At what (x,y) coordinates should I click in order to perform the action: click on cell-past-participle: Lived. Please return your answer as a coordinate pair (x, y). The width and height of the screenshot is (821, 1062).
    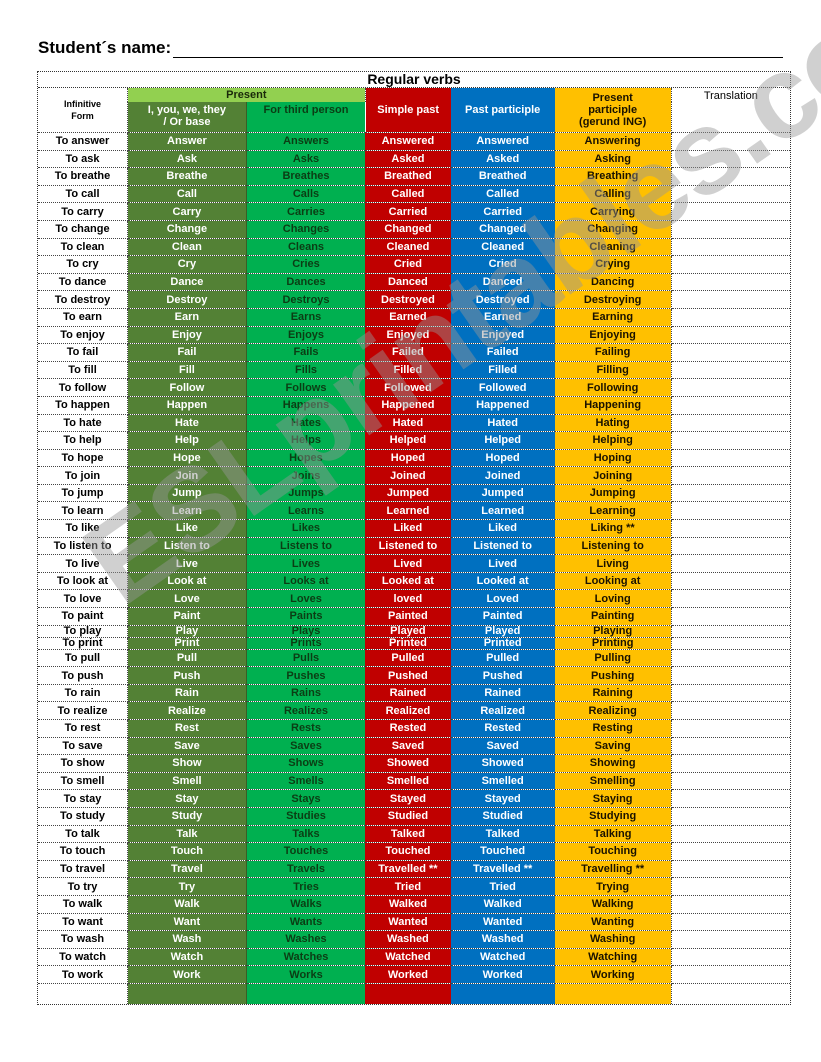
    Looking at the image, I should click on (502, 563).